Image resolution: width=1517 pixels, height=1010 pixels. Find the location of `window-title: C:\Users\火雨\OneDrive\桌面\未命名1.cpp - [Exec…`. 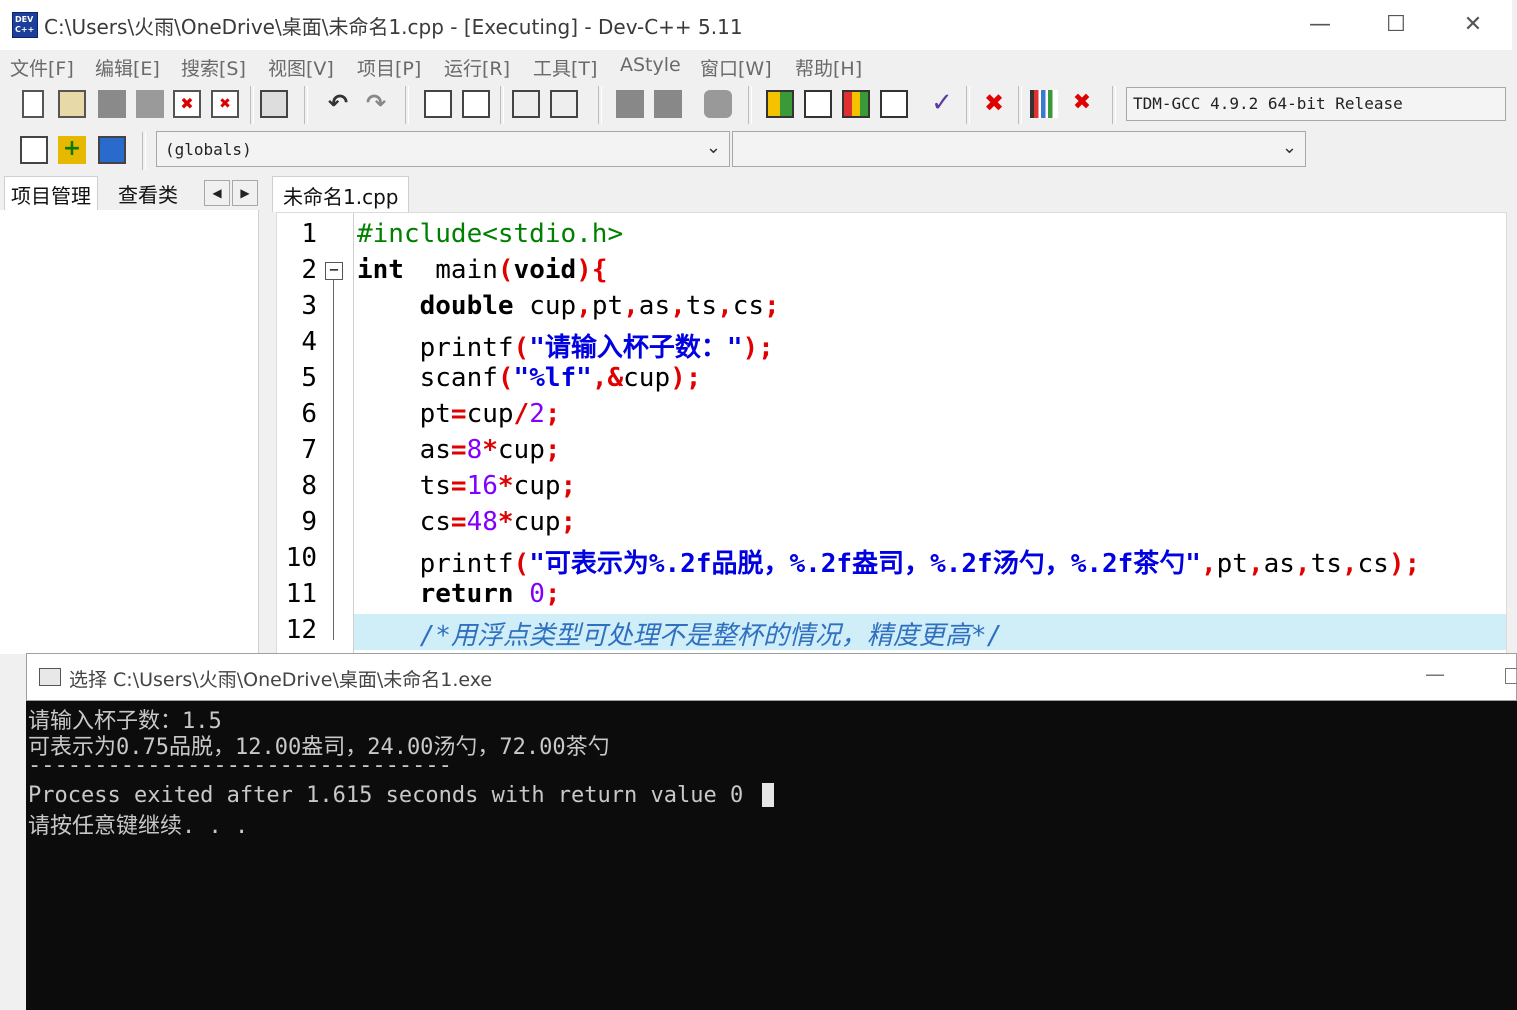

window-title: C:\Users\火雨\OneDrive\桌面\未命名1.cpp - [Exec… is located at coordinates (393, 27).